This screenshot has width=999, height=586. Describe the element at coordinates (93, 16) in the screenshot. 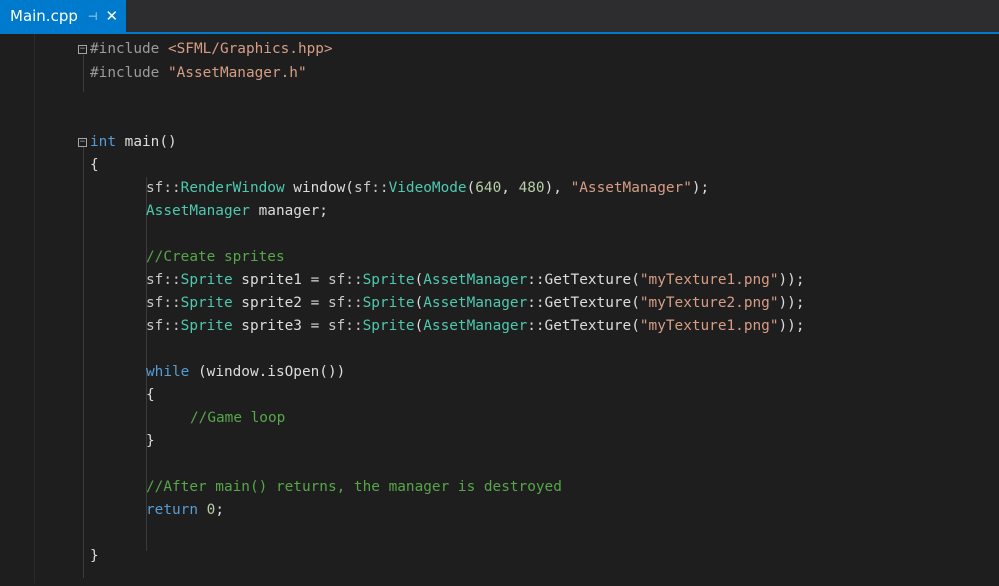

I see `pin-icon: ⊣` at that location.